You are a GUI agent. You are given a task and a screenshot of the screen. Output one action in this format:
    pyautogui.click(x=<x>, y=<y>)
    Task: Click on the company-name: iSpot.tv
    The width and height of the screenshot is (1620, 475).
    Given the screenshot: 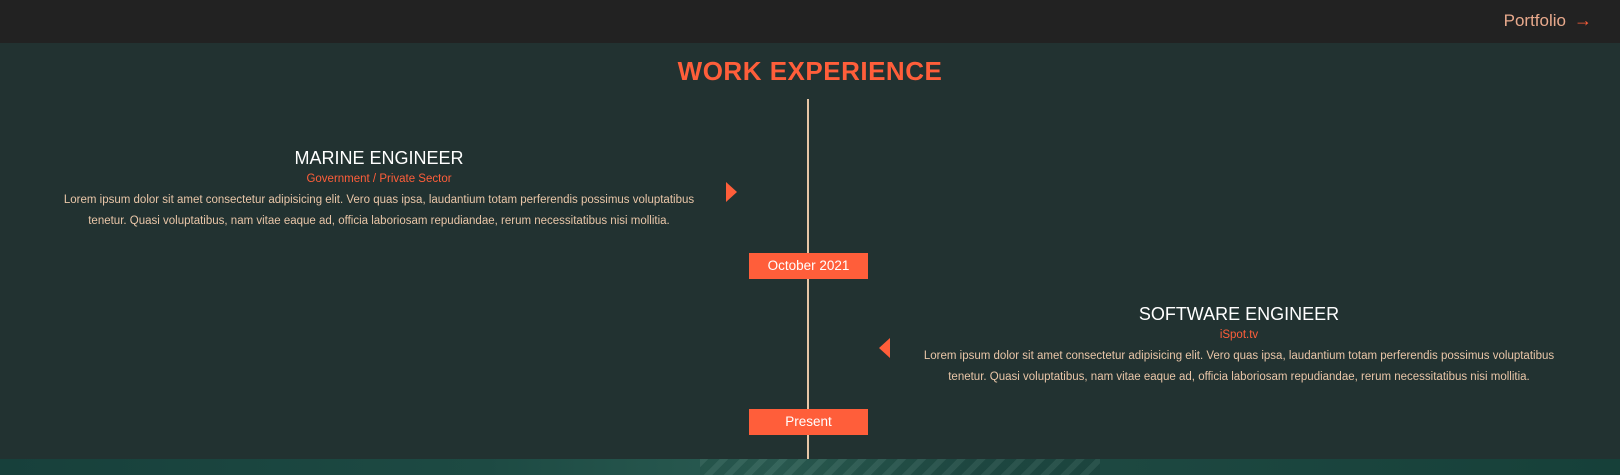 What is the action you would take?
    pyautogui.click(x=1239, y=335)
    